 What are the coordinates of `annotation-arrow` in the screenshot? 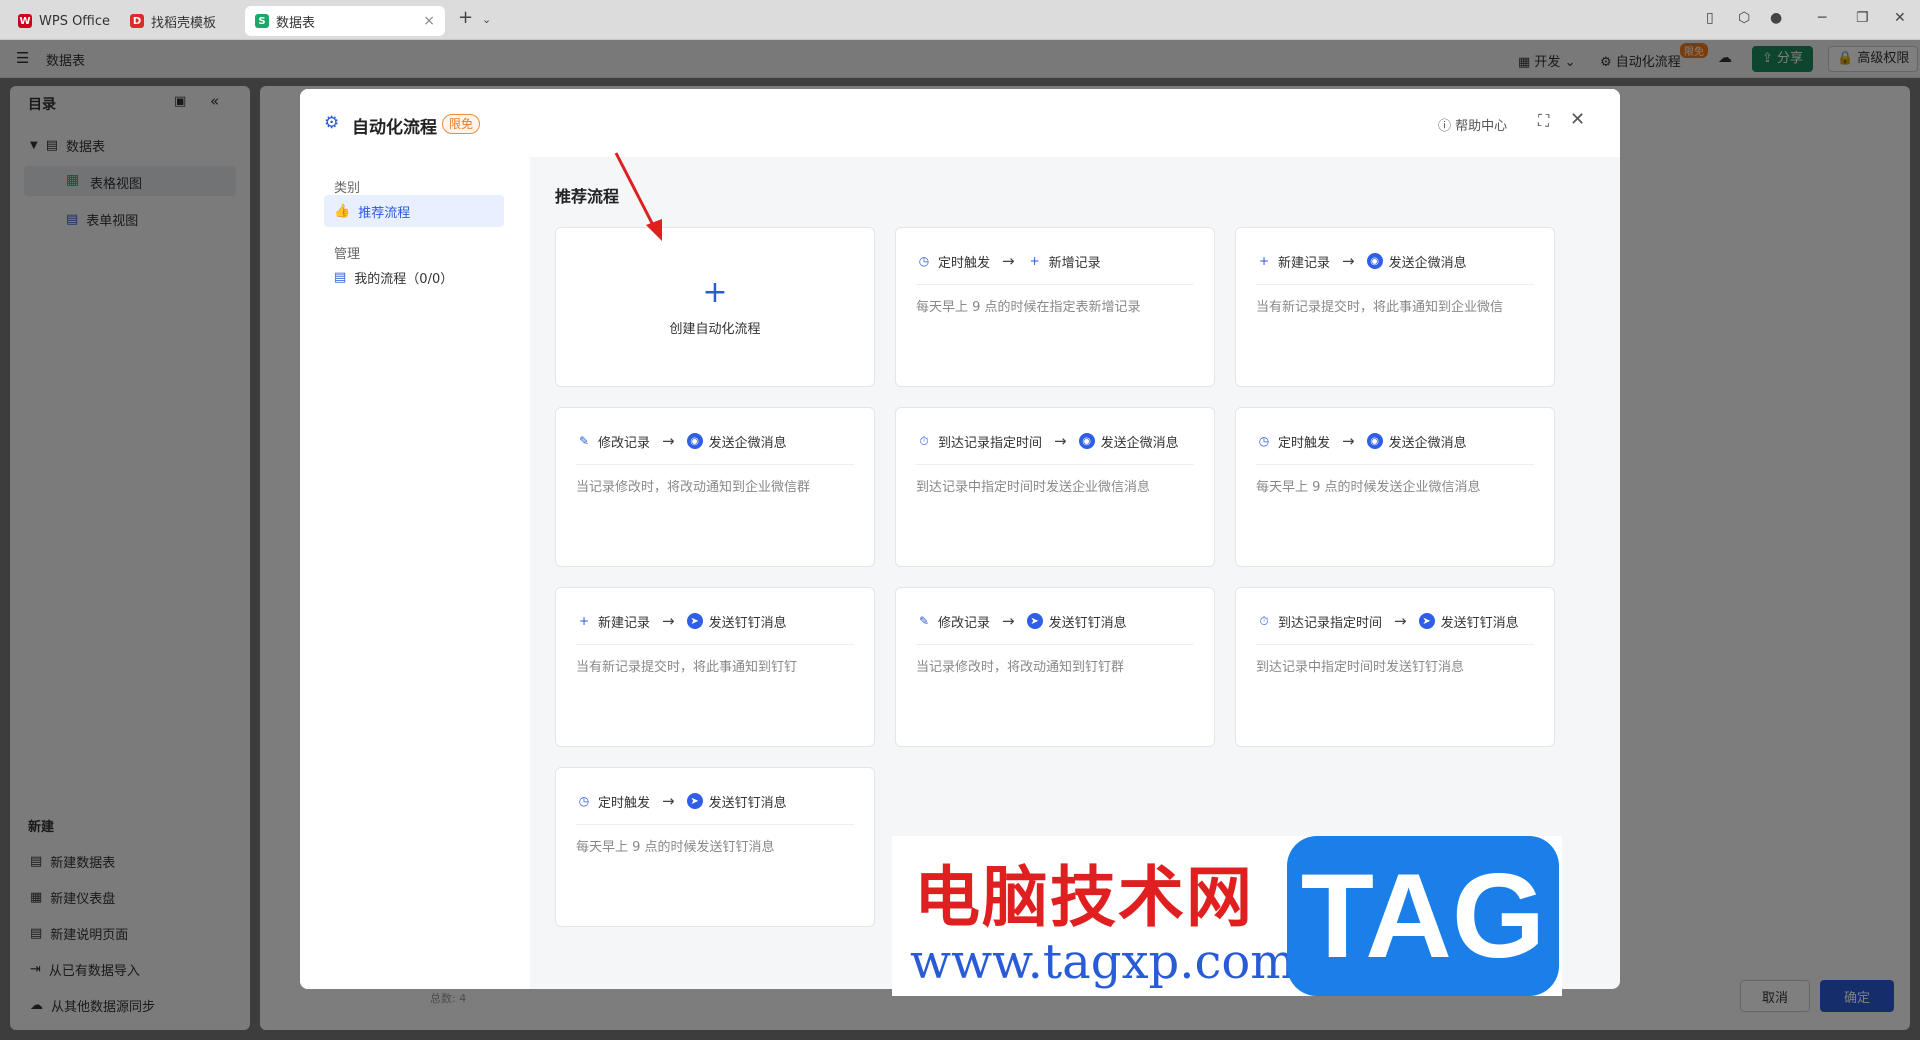 It's located at (638, 196).